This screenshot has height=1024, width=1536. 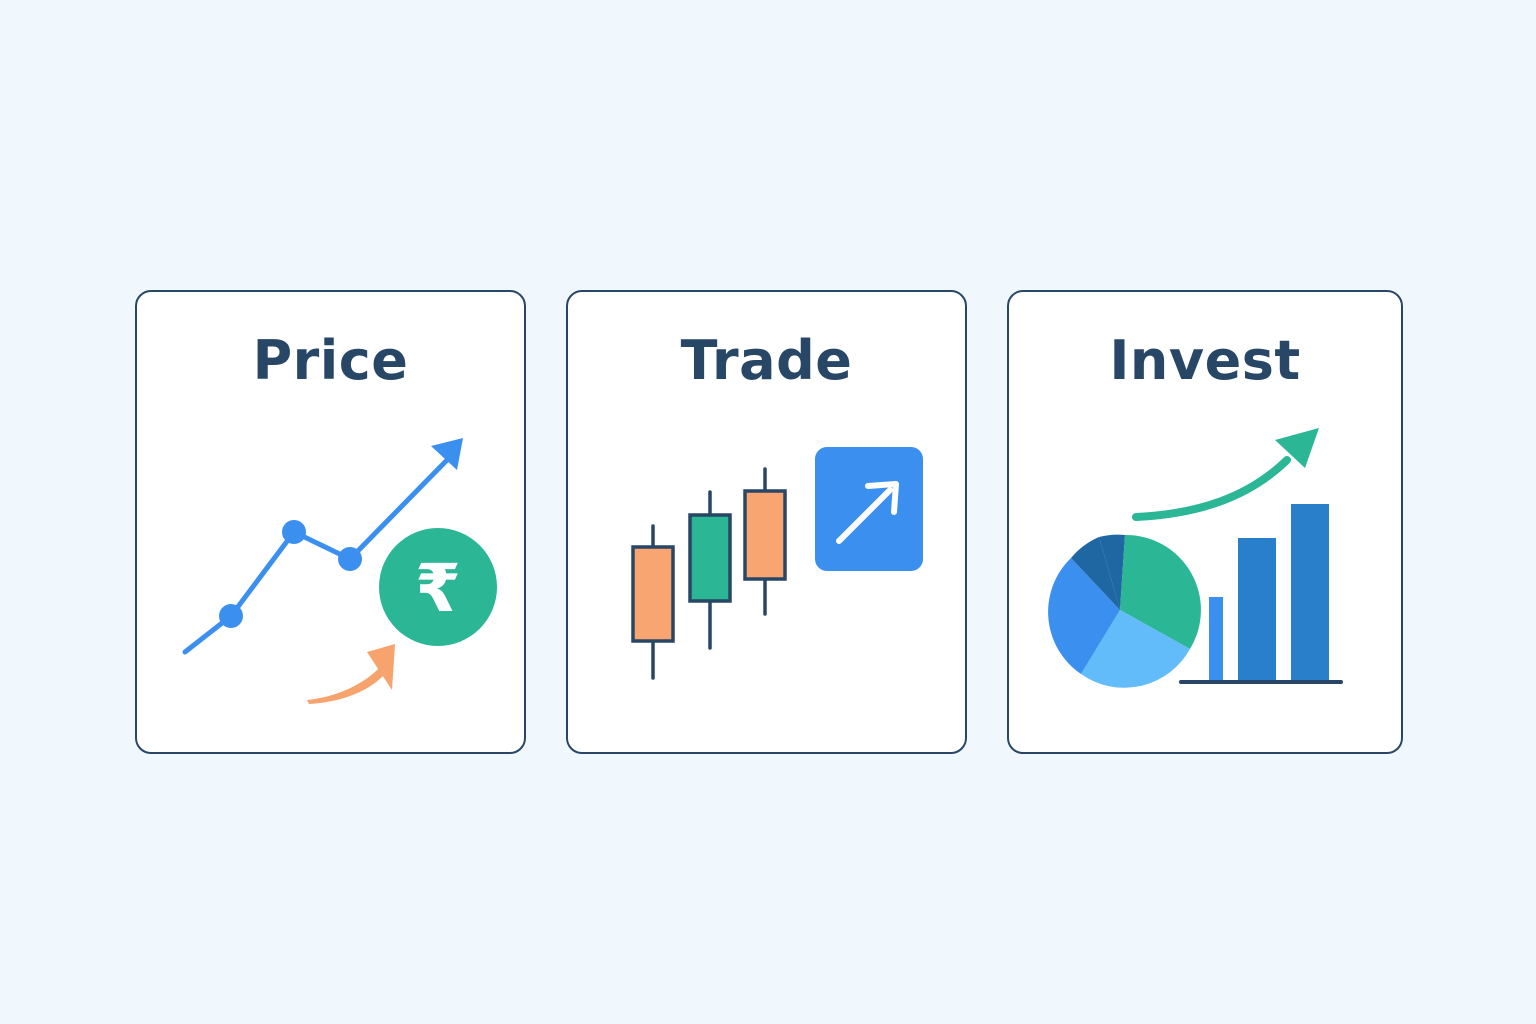 I want to click on bar-chart-icon, so click(x=1269, y=593).